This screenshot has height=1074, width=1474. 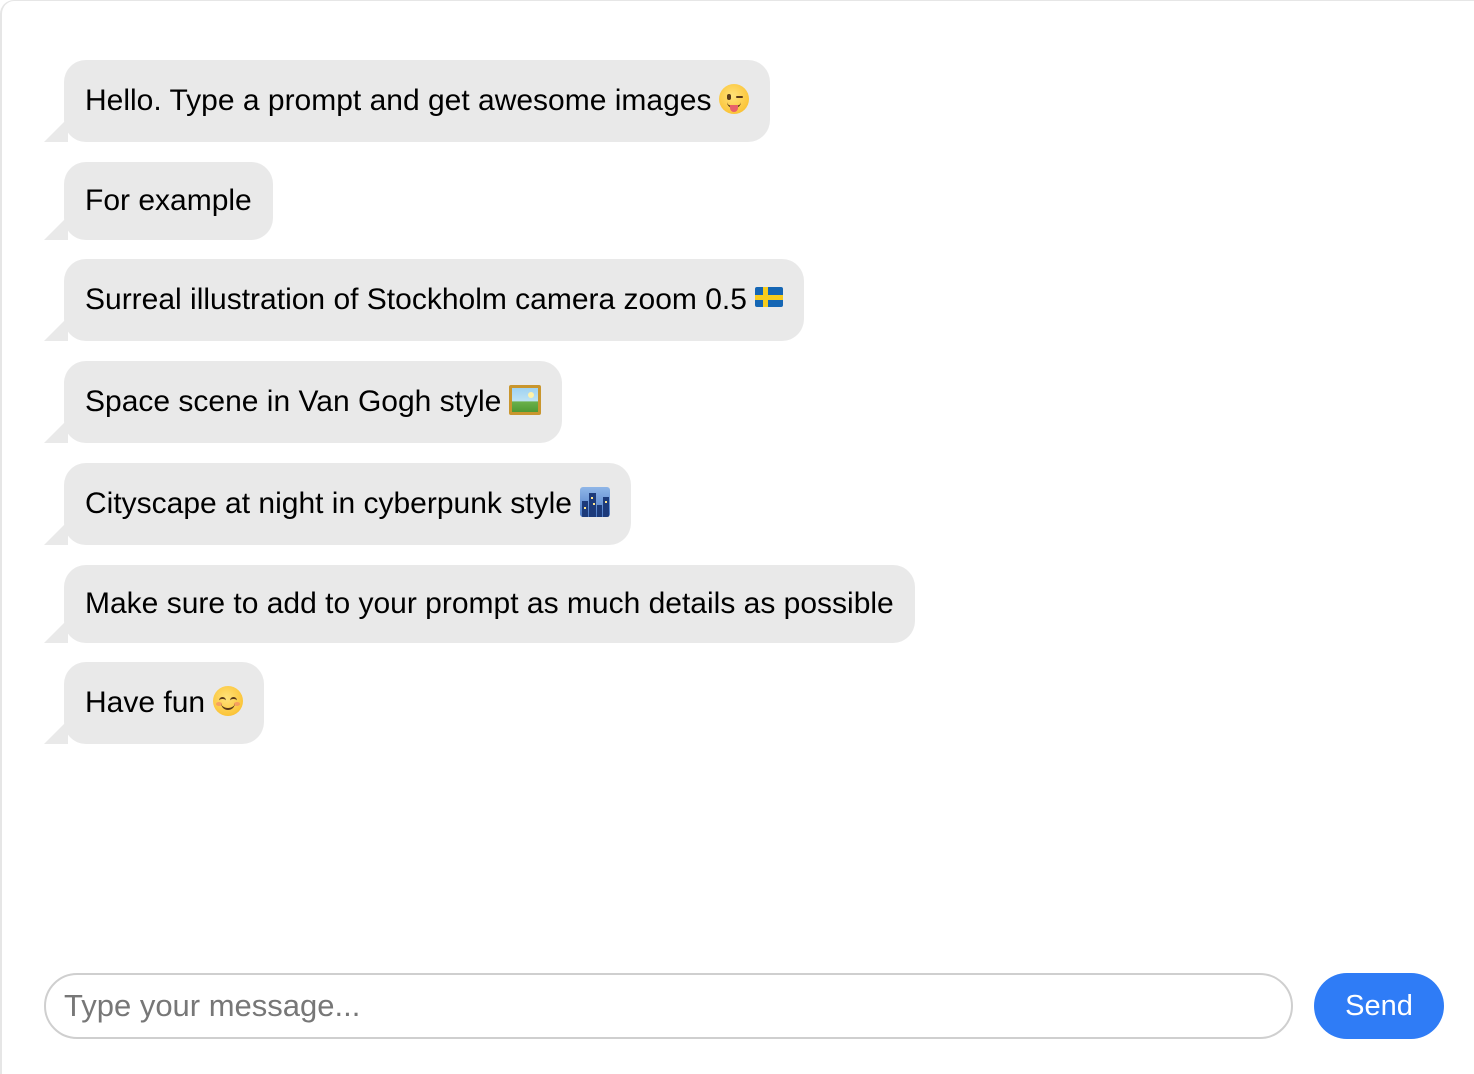 What do you see at coordinates (594, 502) in the screenshot?
I see `cityscape-icon` at bounding box center [594, 502].